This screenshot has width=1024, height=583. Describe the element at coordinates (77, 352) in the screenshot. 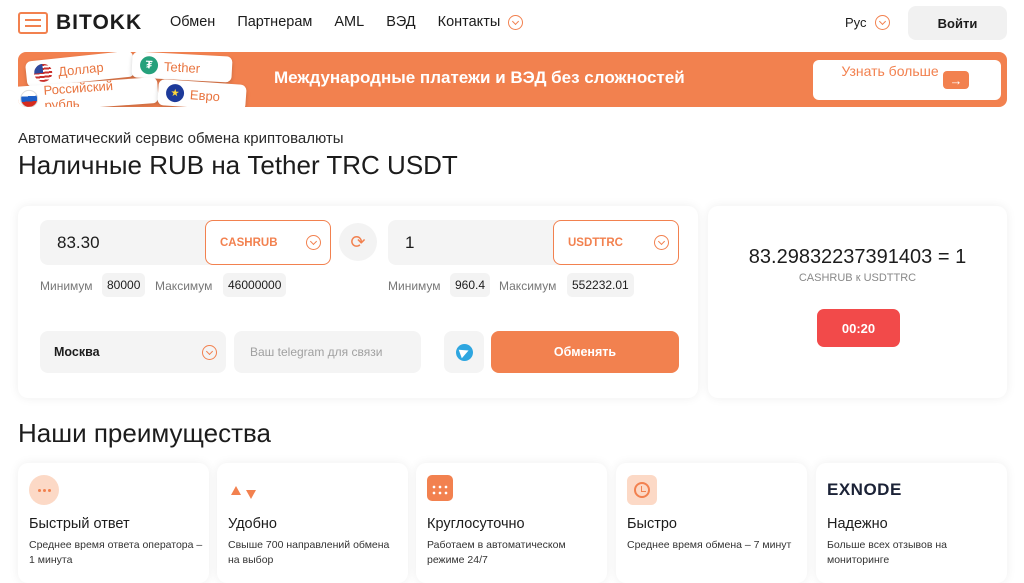

I see `city-label: Москва` at that location.